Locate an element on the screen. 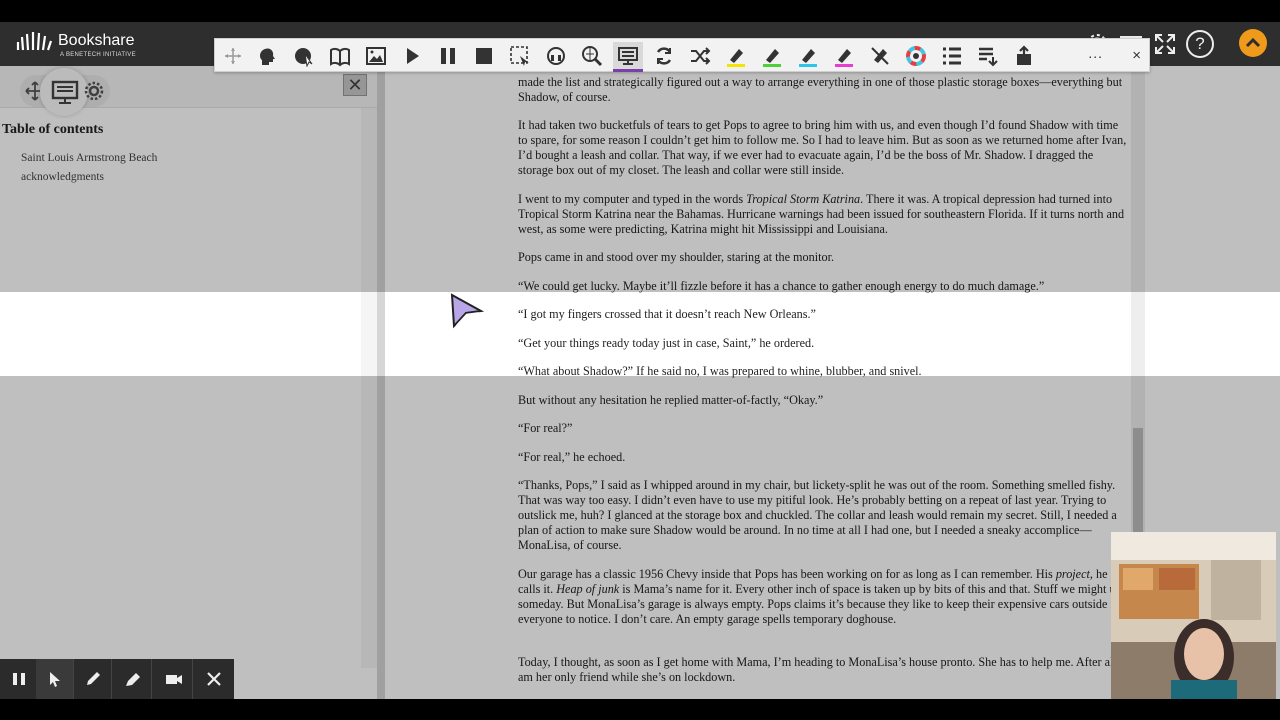  toolbar-screen-masking is located at coordinates (628, 57).